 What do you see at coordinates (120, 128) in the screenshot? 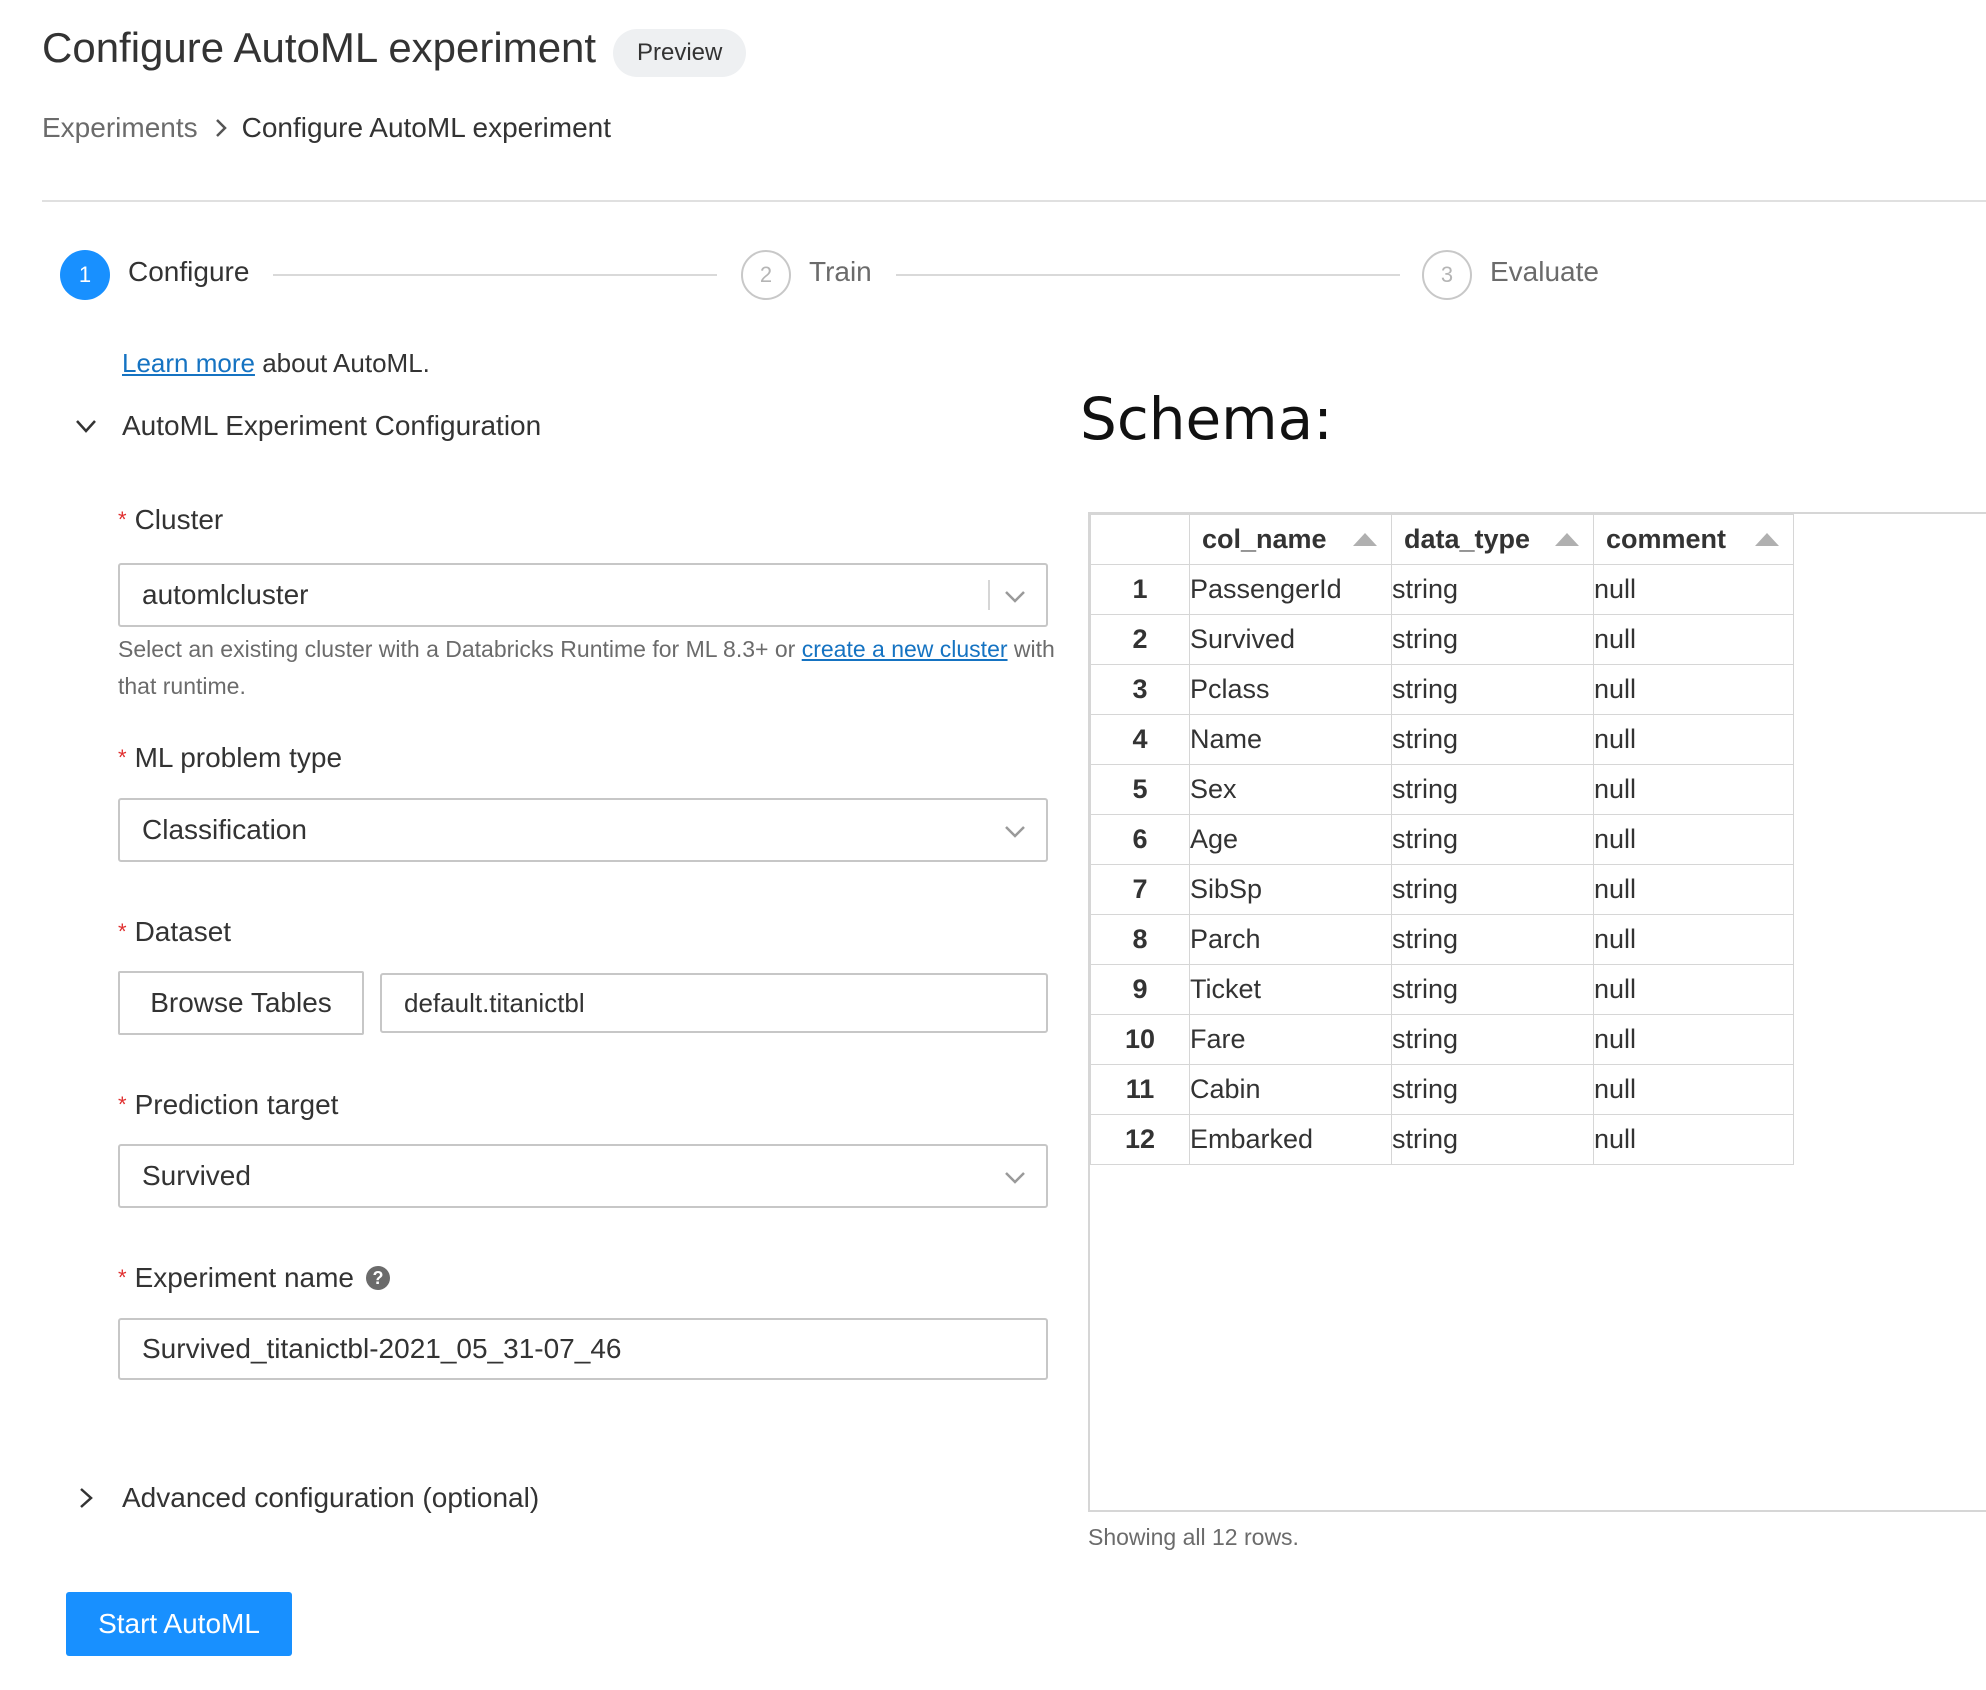
I see `breadcrumb-experiments-link: Experiments` at bounding box center [120, 128].